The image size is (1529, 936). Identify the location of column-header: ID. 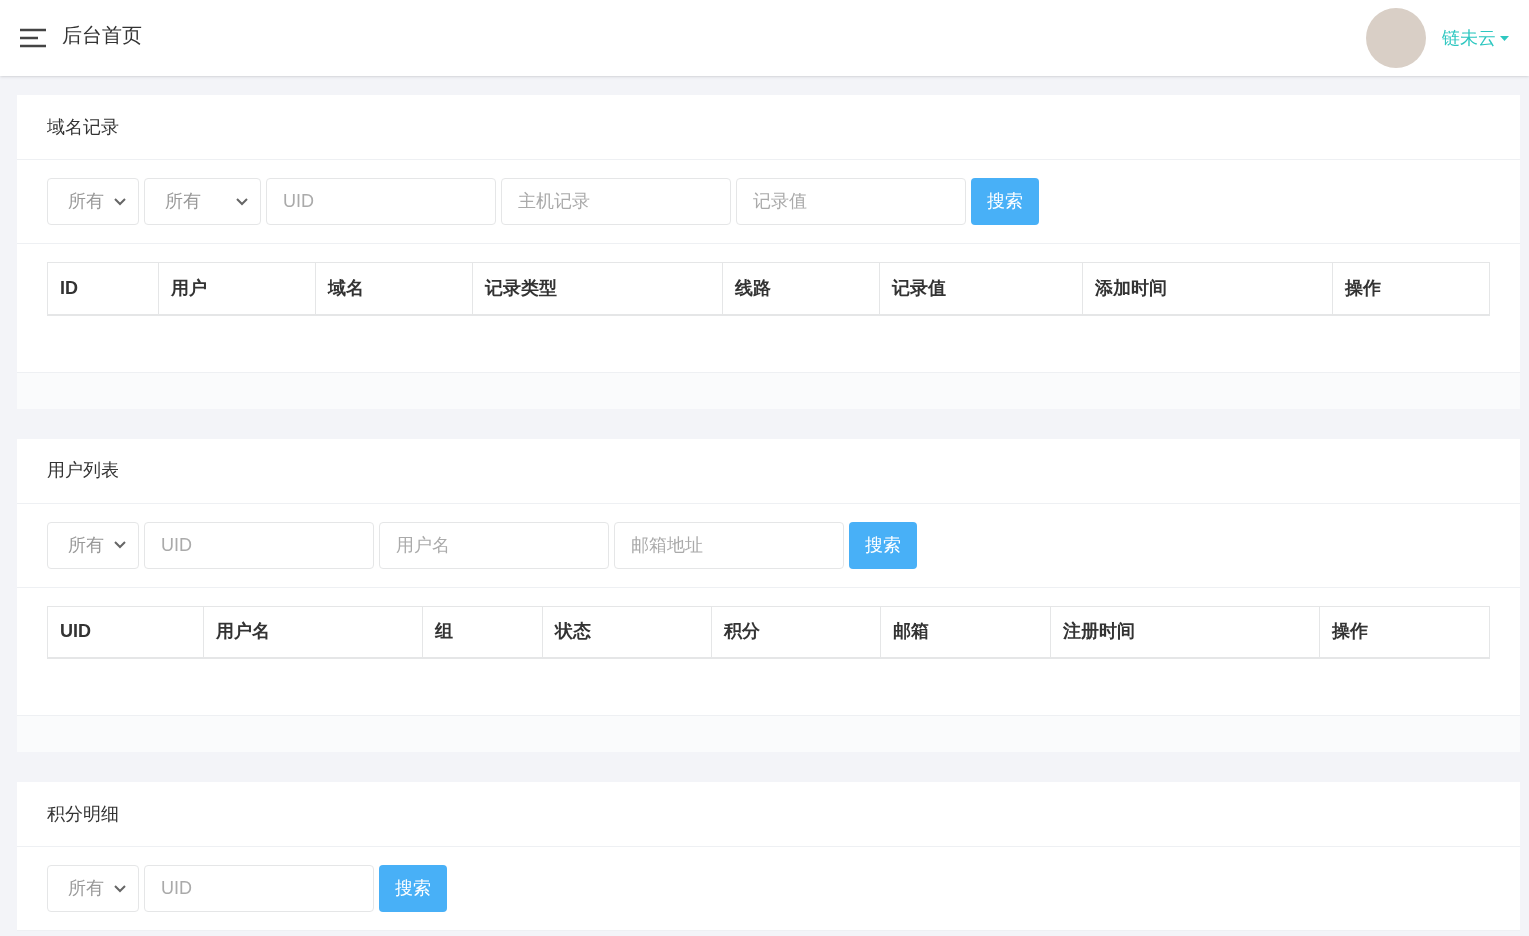
(103, 288).